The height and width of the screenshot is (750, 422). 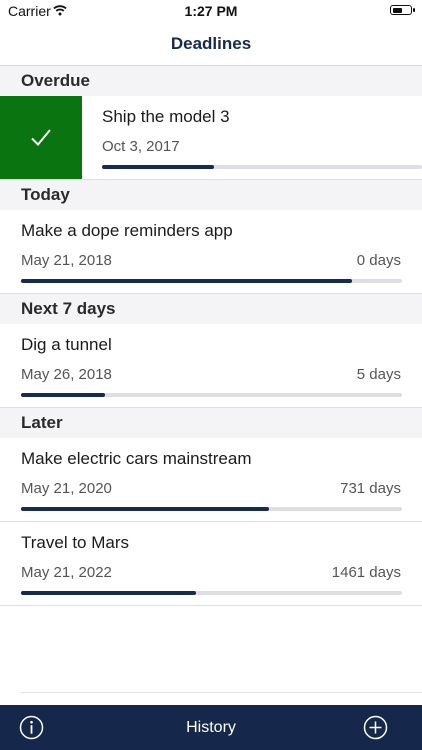 I want to click on deadline-title: Travel to Mars, so click(x=75, y=542).